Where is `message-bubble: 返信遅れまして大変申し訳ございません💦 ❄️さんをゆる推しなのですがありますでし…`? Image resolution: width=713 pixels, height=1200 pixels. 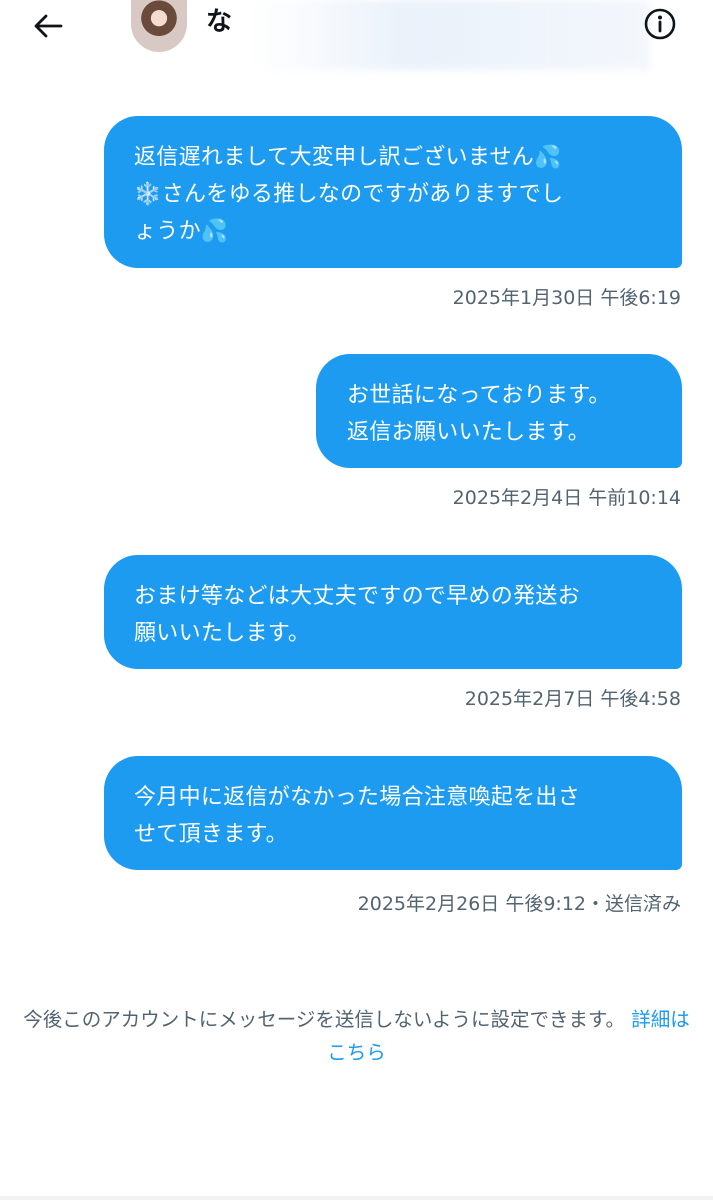
message-bubble: 返信遅れまして大変申し訳ございません💦 ❄️さんをゆる推しなのですがありますでし… is located at coordinates (393, 192).